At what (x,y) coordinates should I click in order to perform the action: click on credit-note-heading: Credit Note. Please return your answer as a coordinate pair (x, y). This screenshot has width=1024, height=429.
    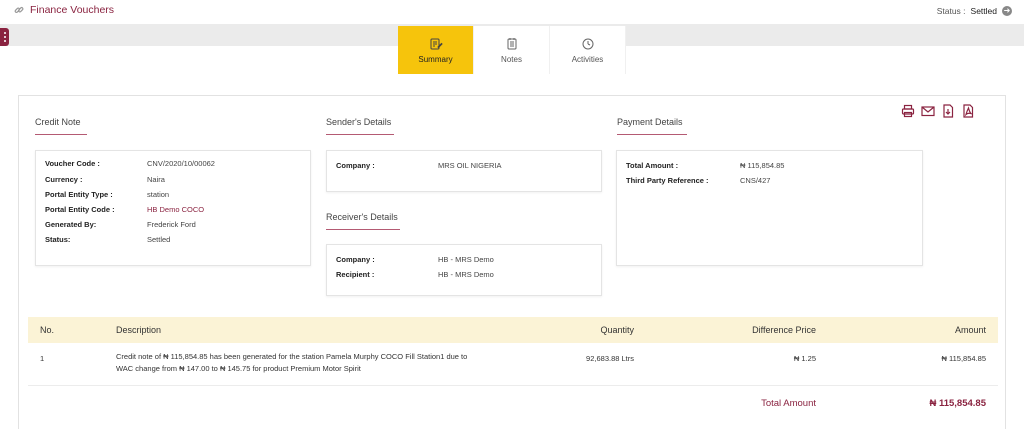
    Looking at the image, I should click on (61, 126).